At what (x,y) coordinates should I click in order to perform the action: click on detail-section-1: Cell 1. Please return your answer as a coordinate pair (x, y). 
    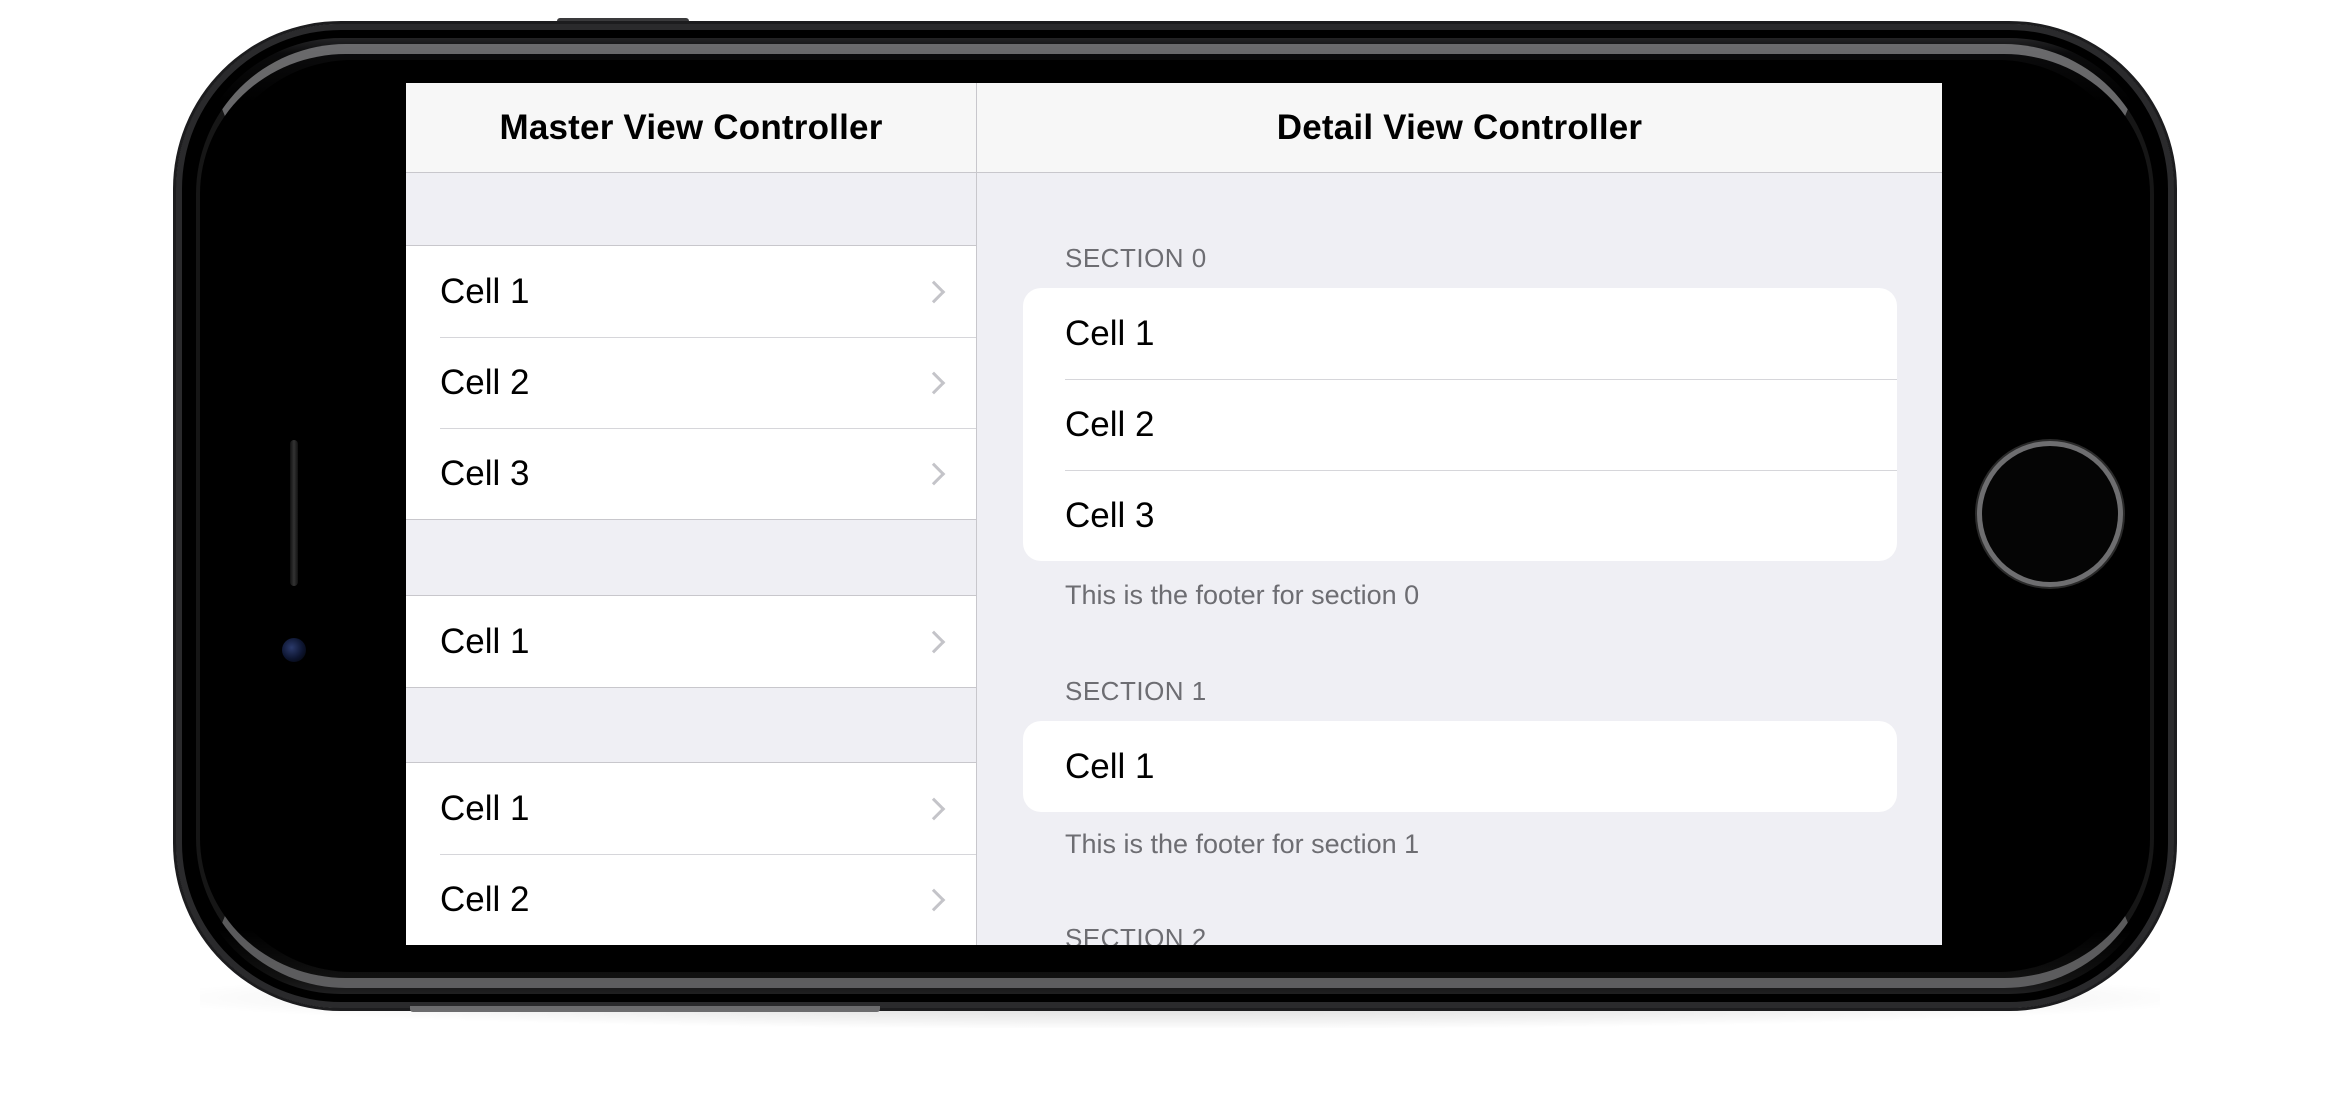
    Looking at the image, I should click on (1460, 766).